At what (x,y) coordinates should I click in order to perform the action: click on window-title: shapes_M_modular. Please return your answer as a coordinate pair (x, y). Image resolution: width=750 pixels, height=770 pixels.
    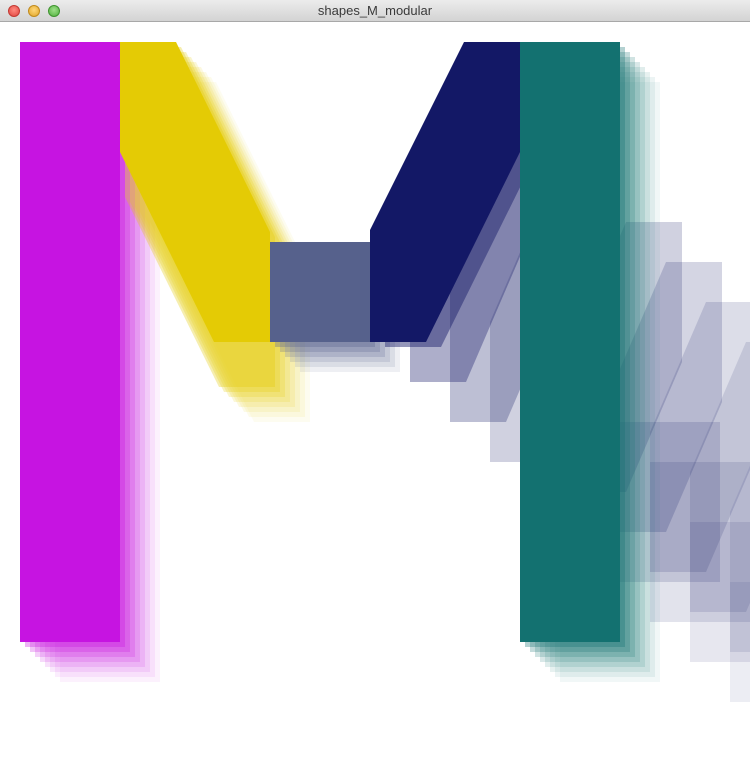
    Looking at the image, I should click on (375, 10).